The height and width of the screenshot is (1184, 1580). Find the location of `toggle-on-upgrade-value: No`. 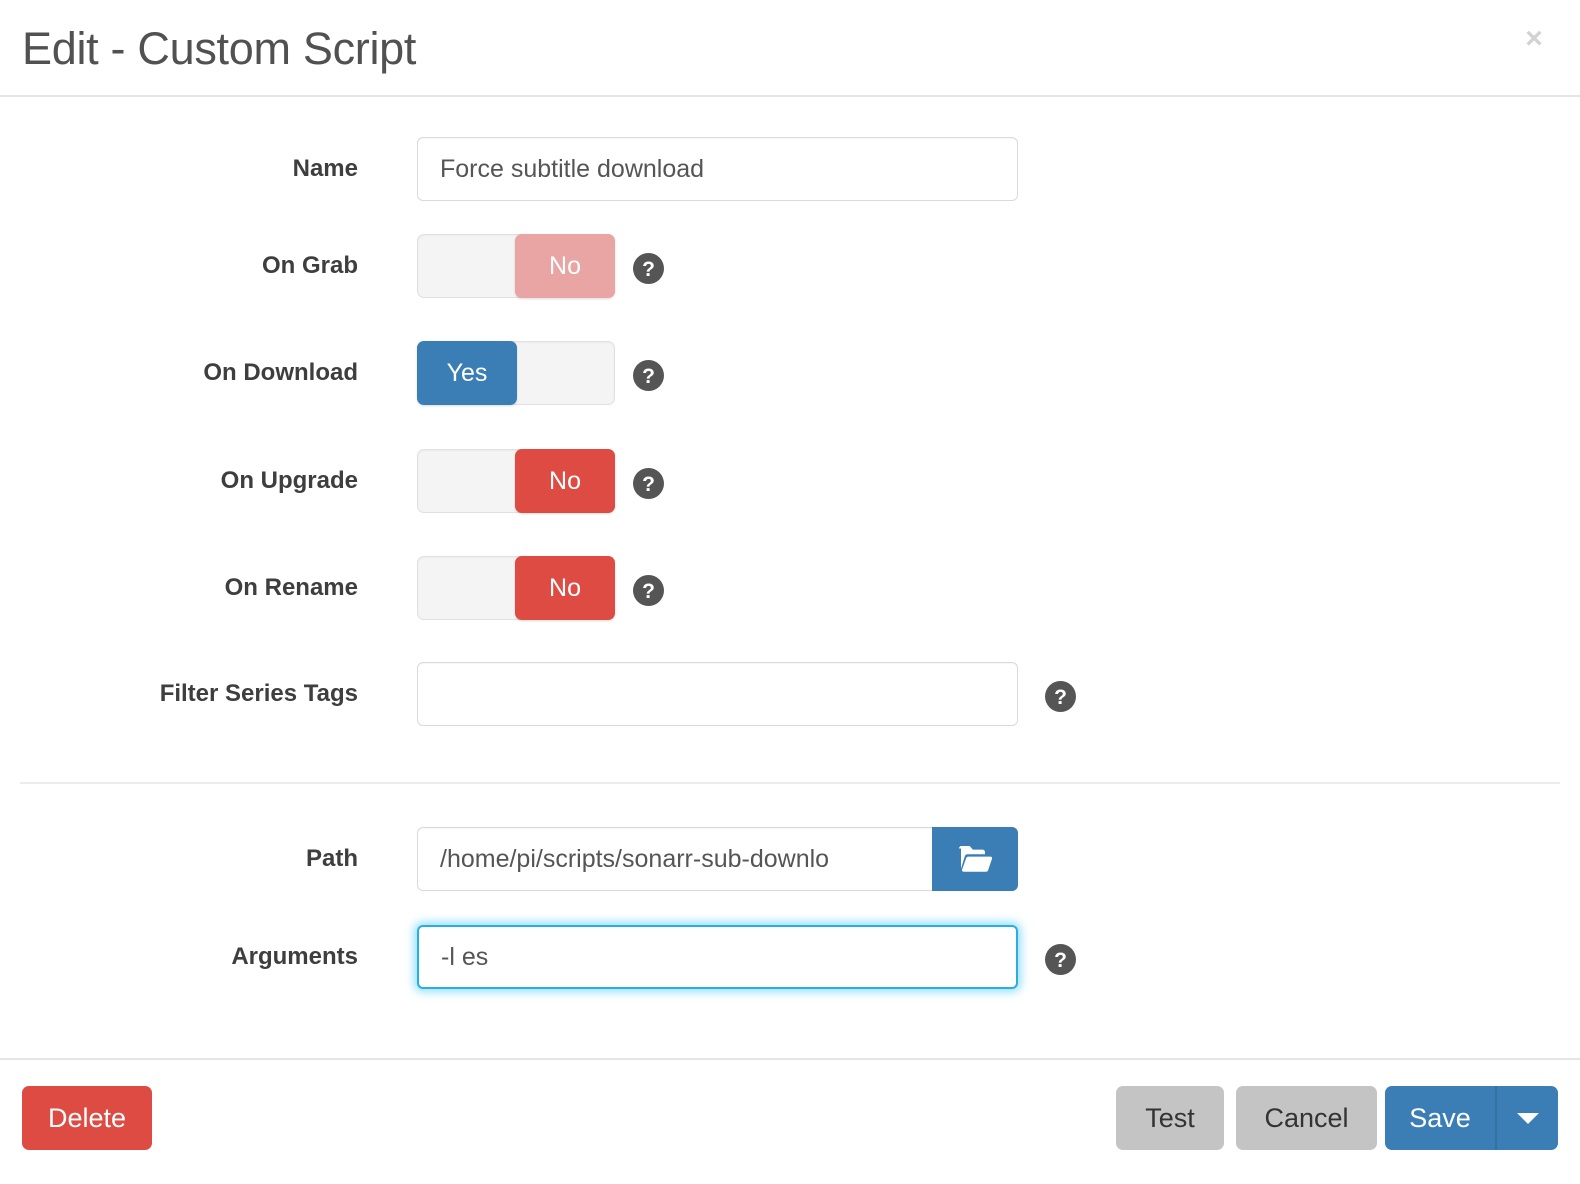

toggle-on-upgrade-value: No is located at coordinates (565, 481).